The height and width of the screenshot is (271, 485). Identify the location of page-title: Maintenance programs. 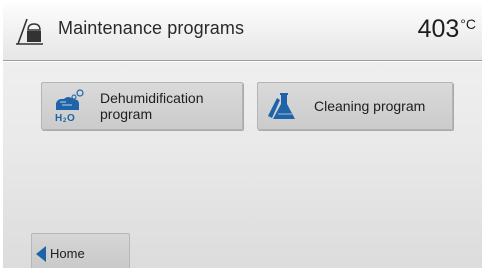
(151, 28).